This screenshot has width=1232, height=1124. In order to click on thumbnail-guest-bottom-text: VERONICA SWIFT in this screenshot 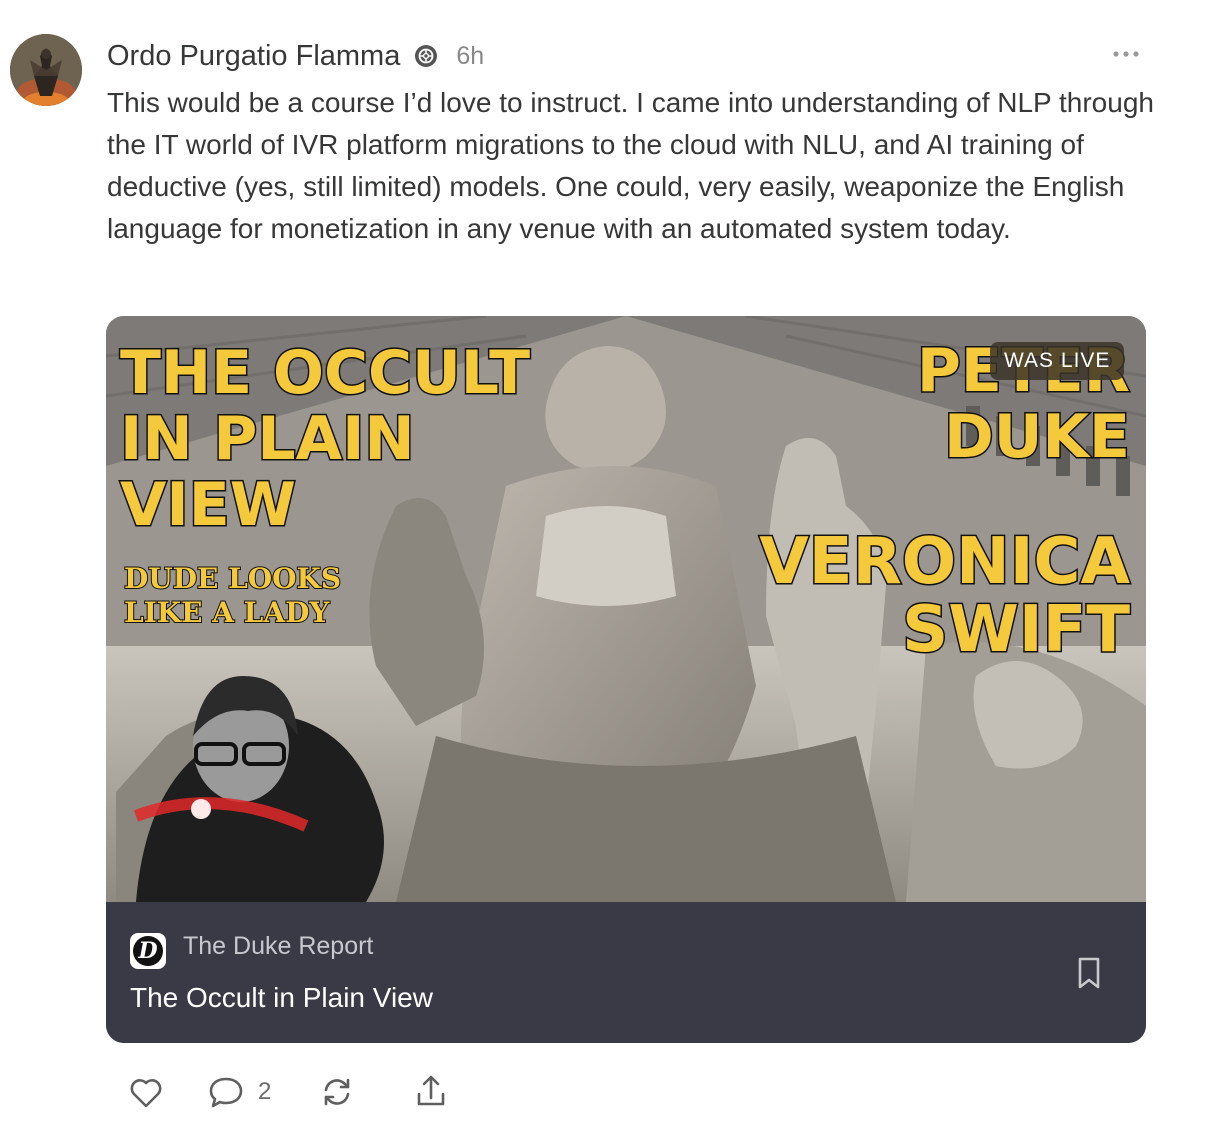, I will do `click(945, 596)`.